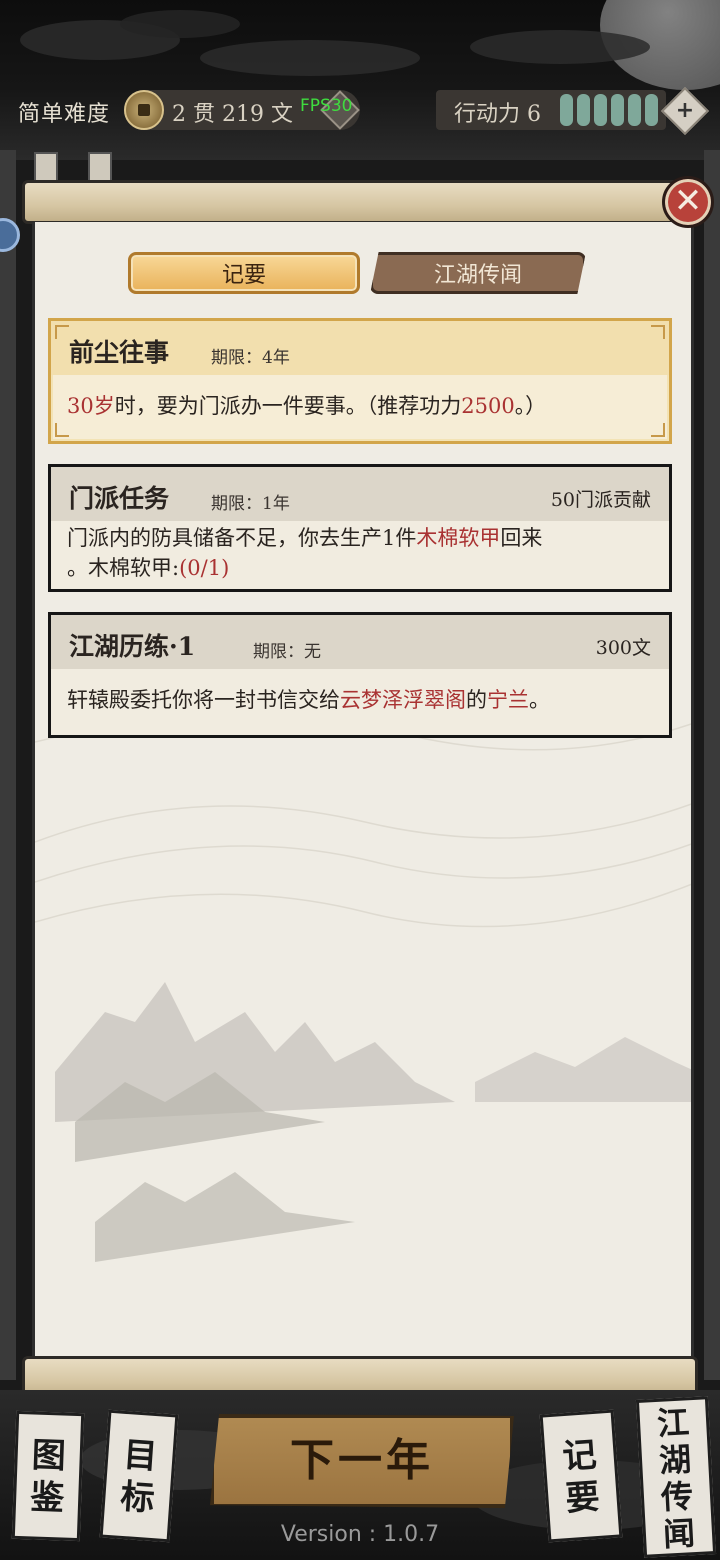  What do you see at coordinates (288, 406) in the screenshot?
I see `description-text: 时，要为门派办一件要事。（推荐功力` at bounding box center [288, 406].